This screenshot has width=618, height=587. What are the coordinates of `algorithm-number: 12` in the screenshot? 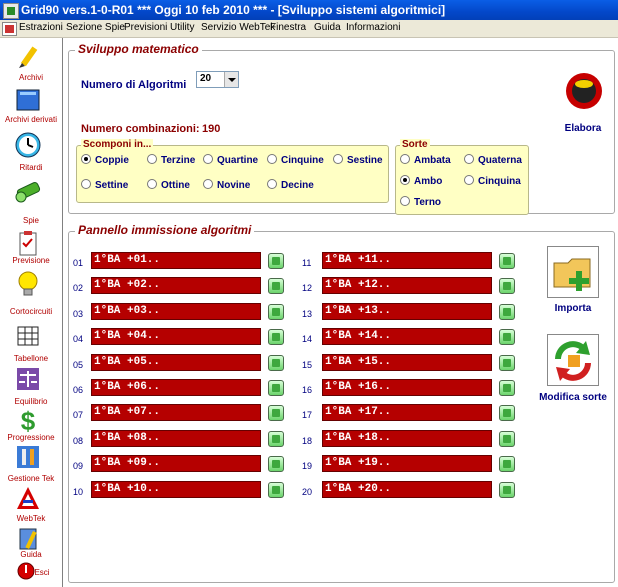 It's located at (307, 288).